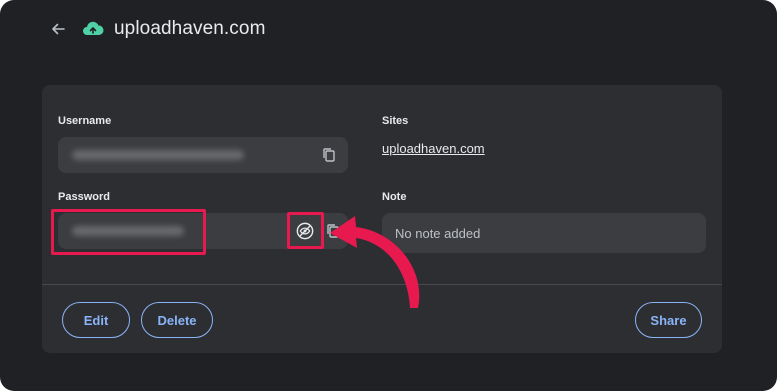  I want to click on annotation-arrow, so click(375, 262).